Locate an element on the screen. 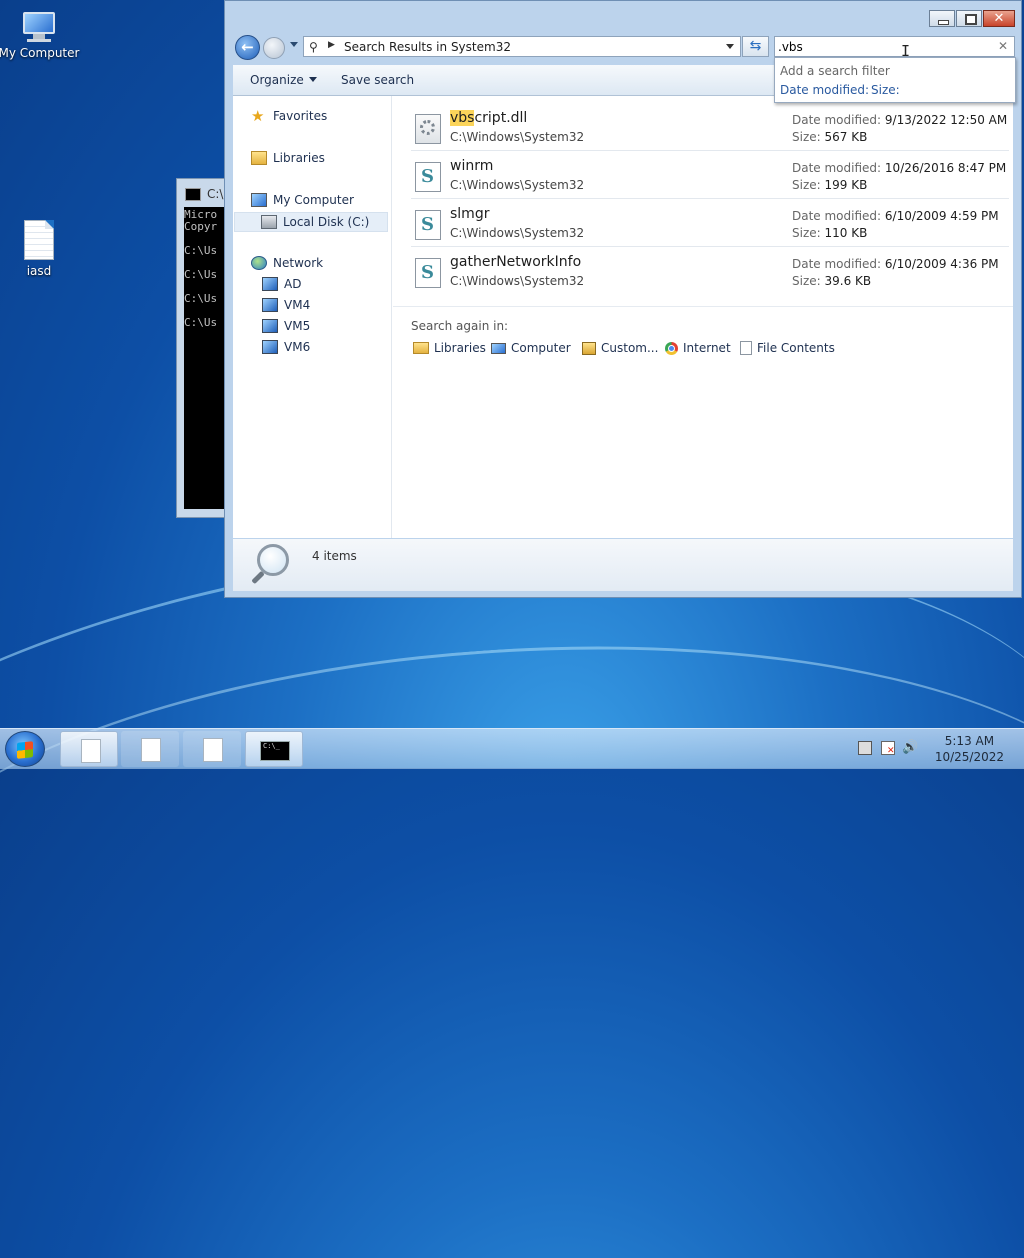 The height and width of the screenshot is (1258, 1024). nav-label: Network is located at coordinates (298, 263).